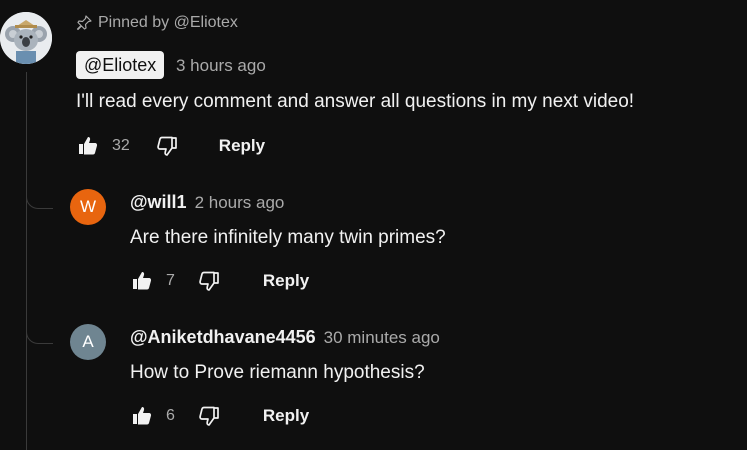 The height and width of the screenshot is (450, 747). I want to click on author-chip: @Eliotex, so click(120, 65).